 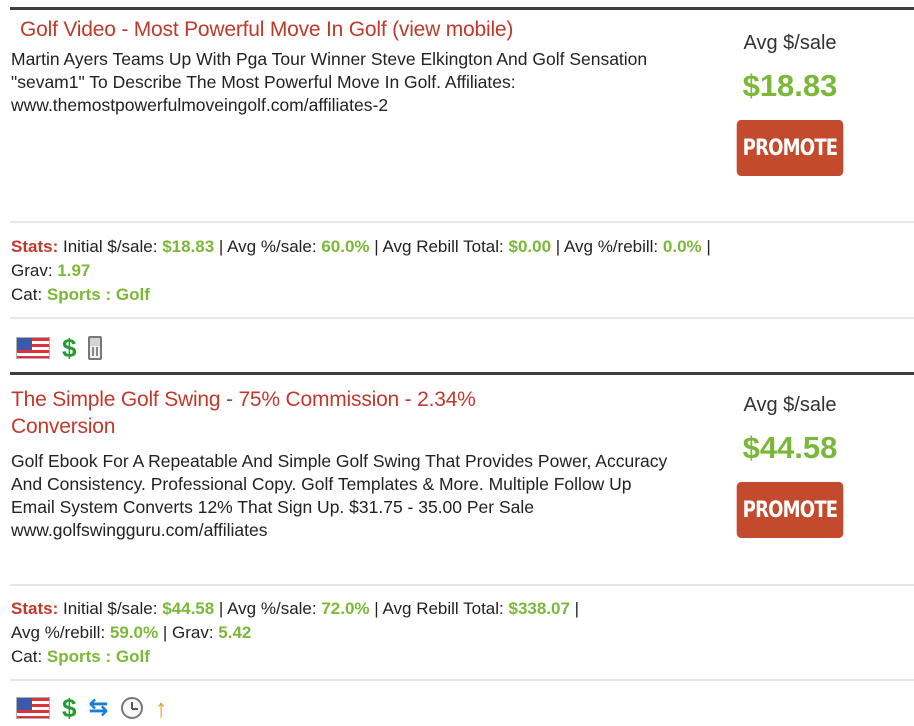 What do you see at coordinates (33, 708) in the screenshot?
I see `us-flag-icon` at bounding box center [33, 708].